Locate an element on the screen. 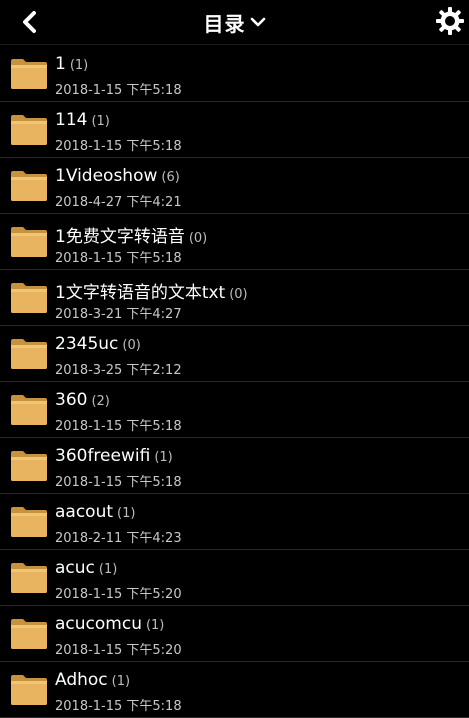 The image size is (469, 718). folder-name-line: 360 (2) is located at coordinates (82, 400).